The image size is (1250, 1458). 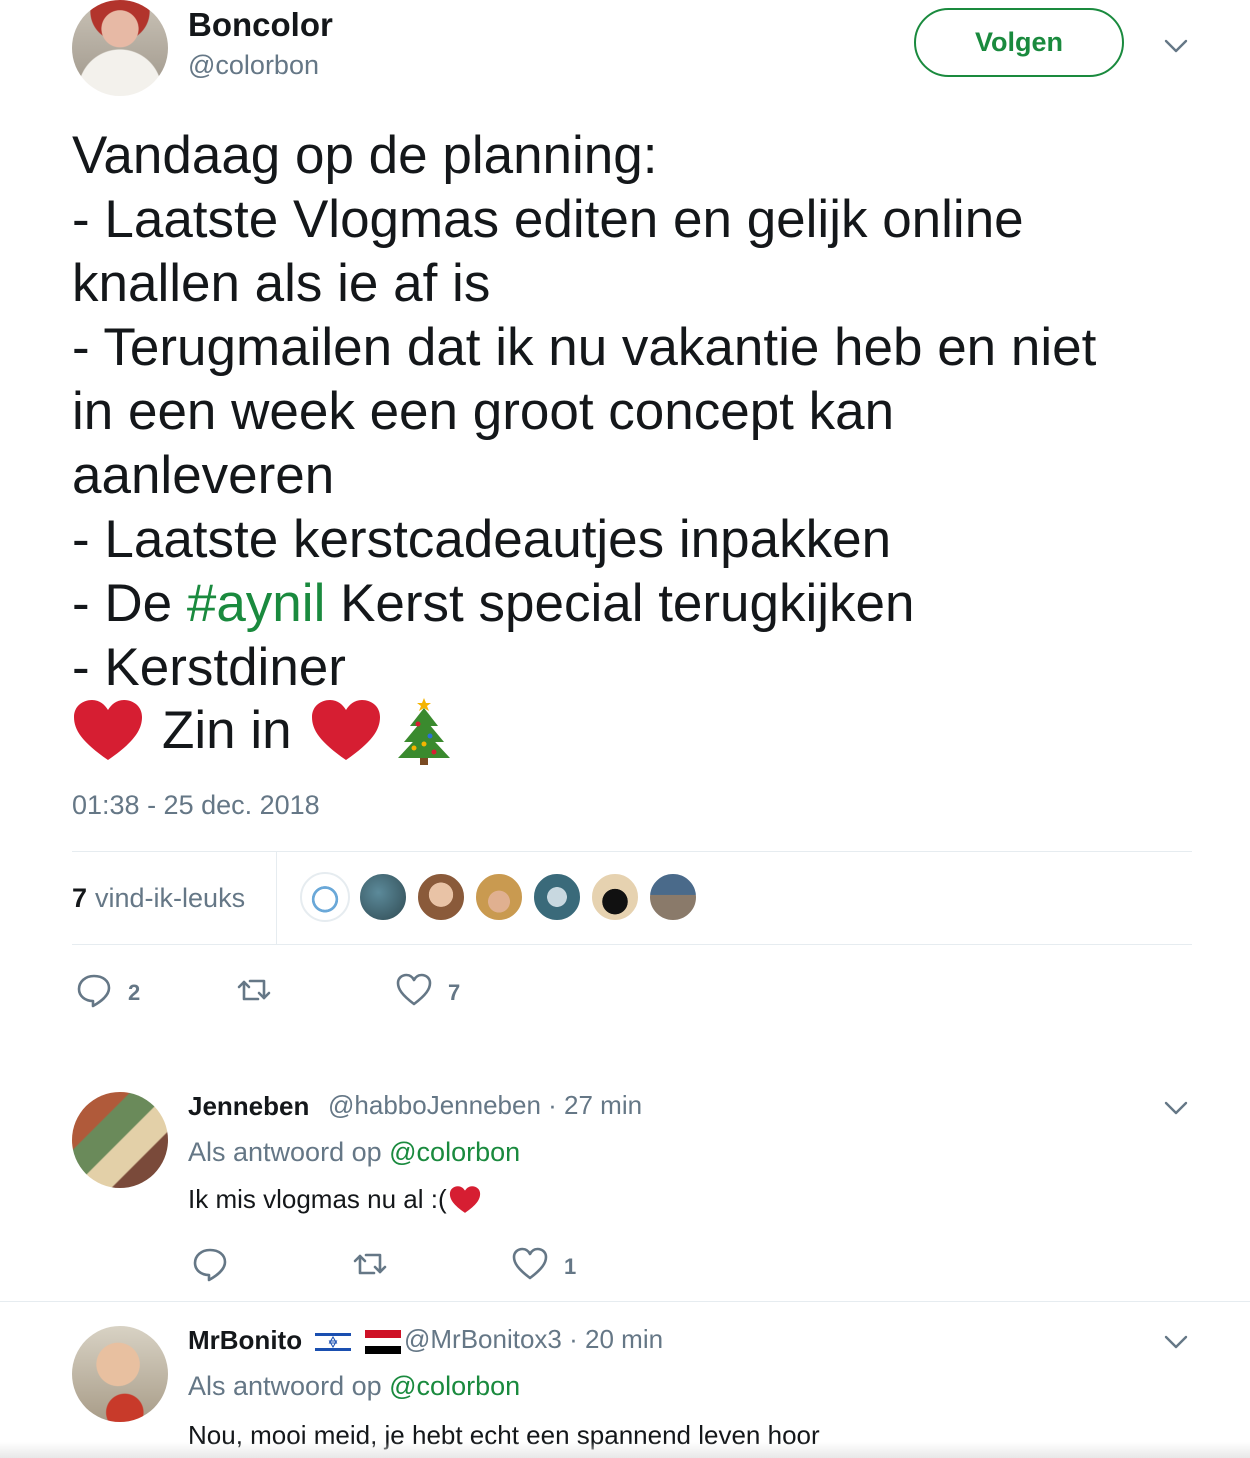 What do you see at coordinates (256, 603) in the screenshot?
I see `hashtag-link: #aynil` at bounding box center [256, 603].